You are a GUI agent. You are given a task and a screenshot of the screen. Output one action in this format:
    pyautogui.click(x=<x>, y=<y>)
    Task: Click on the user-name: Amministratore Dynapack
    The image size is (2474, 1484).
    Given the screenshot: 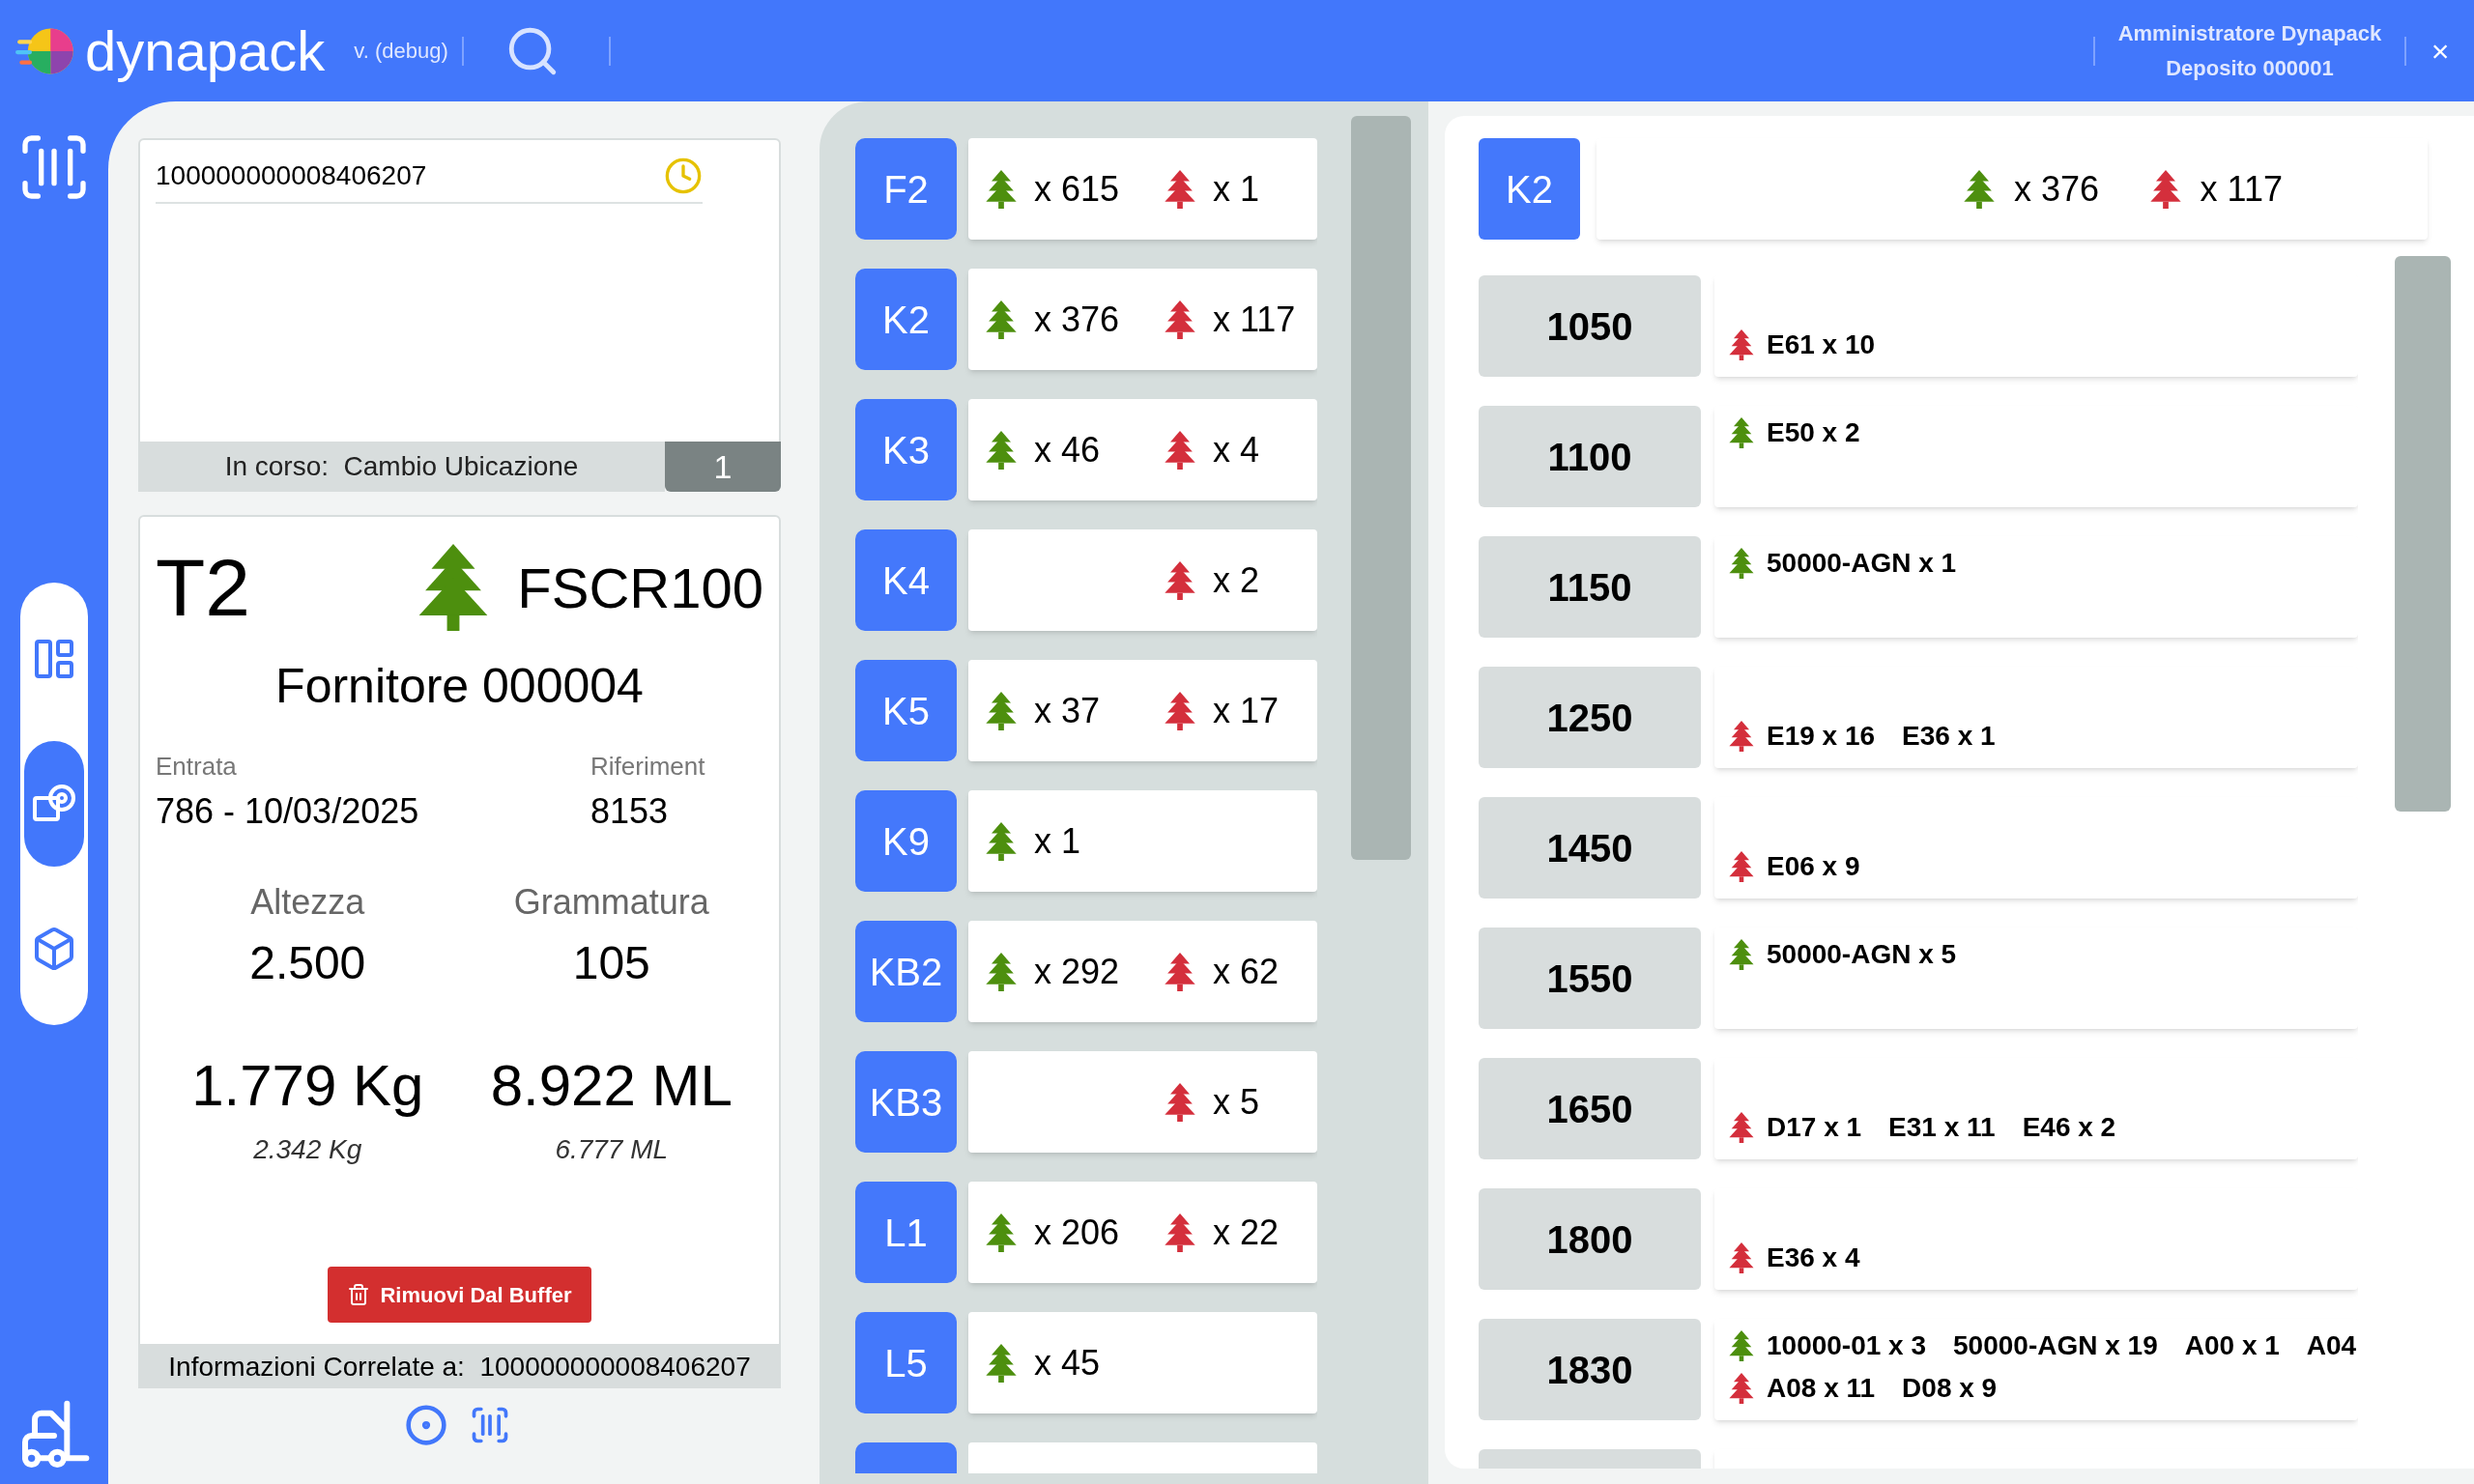 What is the action you would take?
    pyautogui.click(x=2250, y=33)
    